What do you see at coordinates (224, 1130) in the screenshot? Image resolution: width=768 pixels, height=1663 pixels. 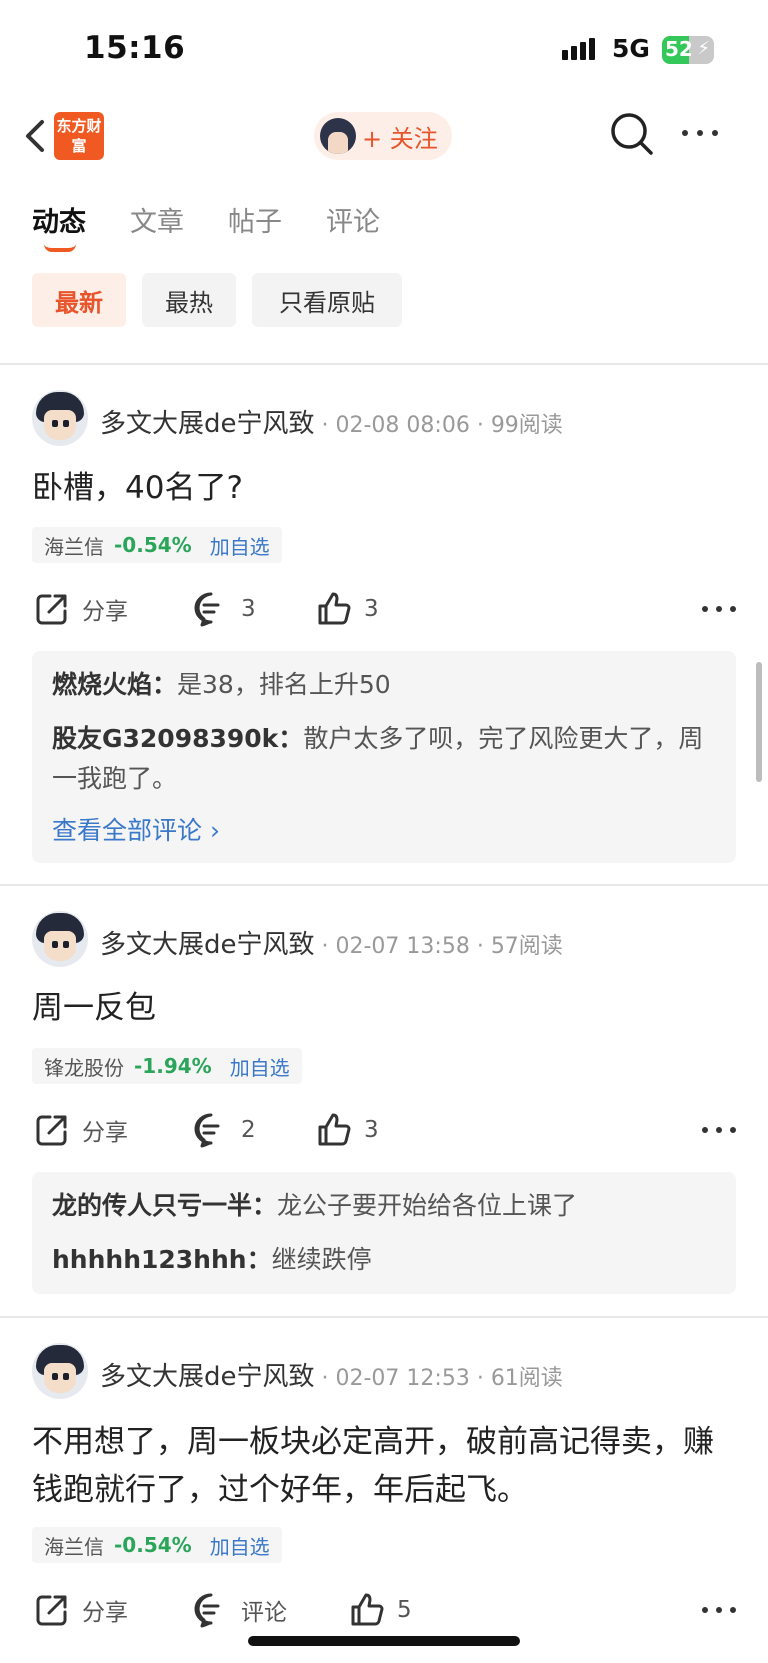 I see `comment-button: 2` at bounding box center [224, 1130].